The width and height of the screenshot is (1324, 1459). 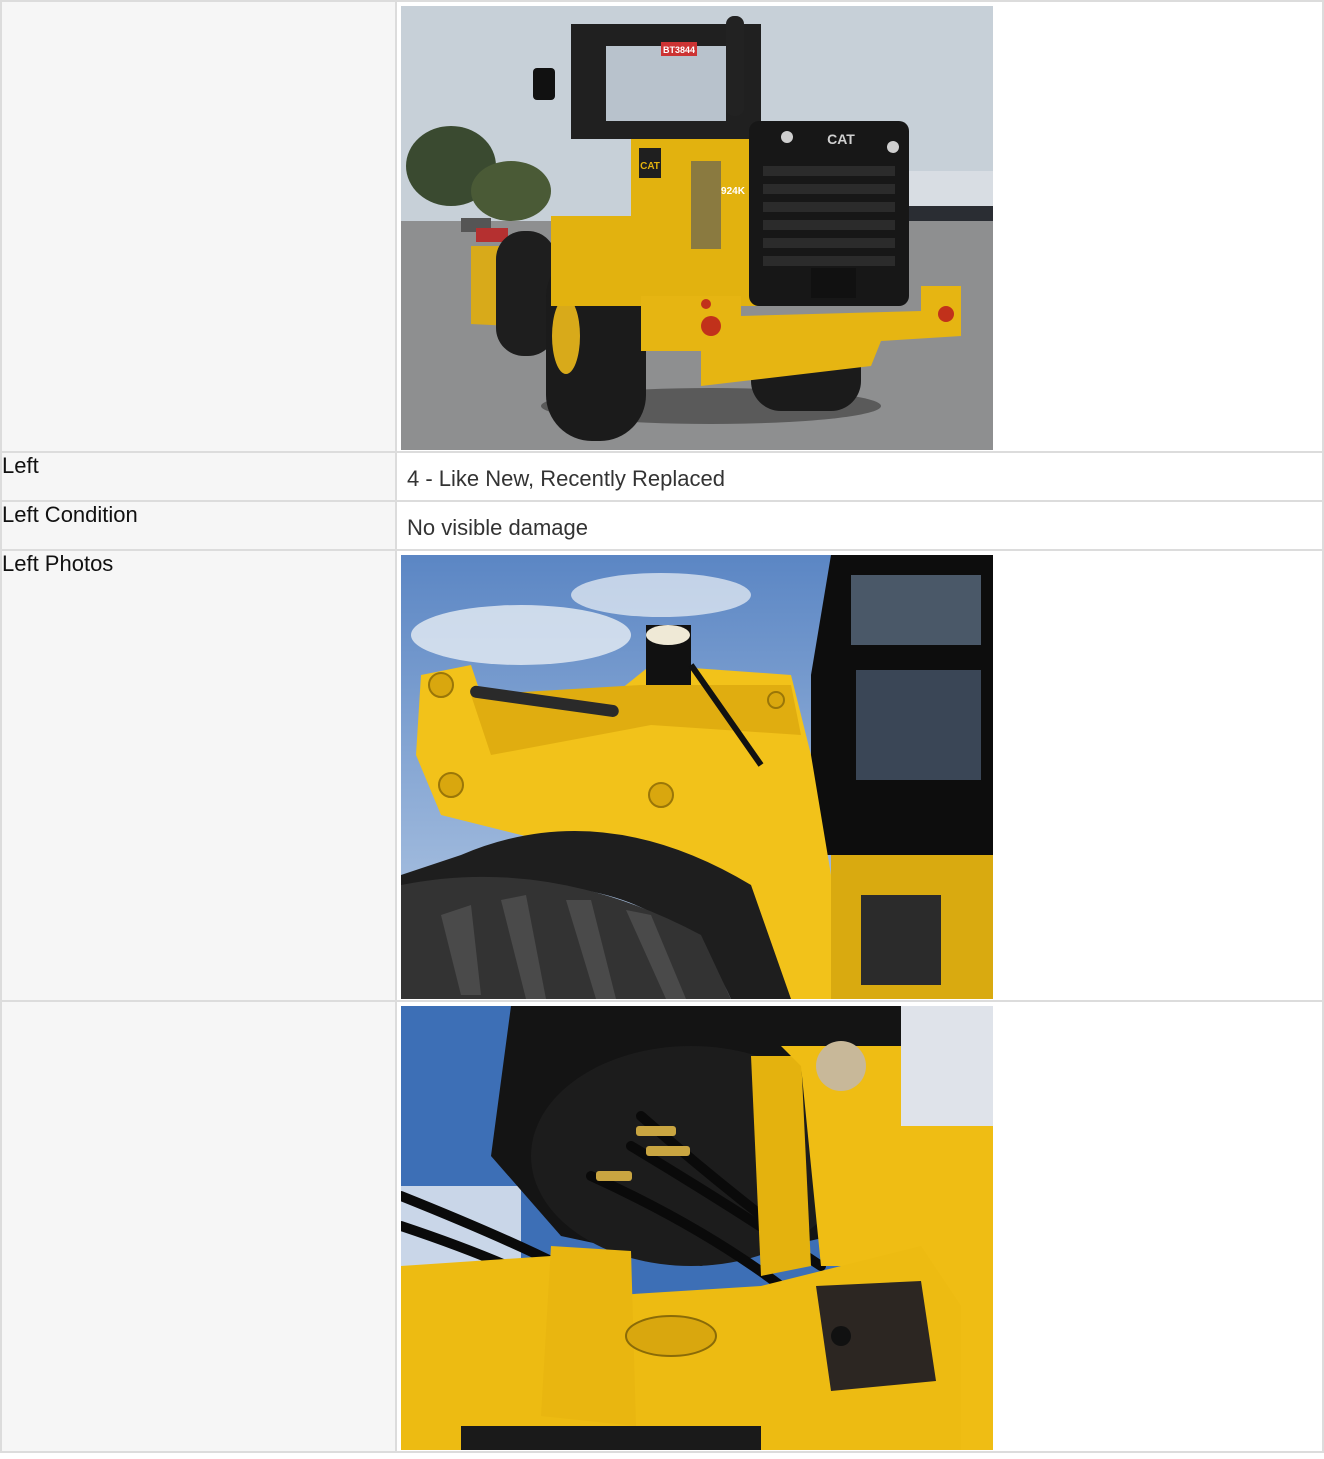 I want to click on plate-text: BT3844, so click(x=679, y=50).